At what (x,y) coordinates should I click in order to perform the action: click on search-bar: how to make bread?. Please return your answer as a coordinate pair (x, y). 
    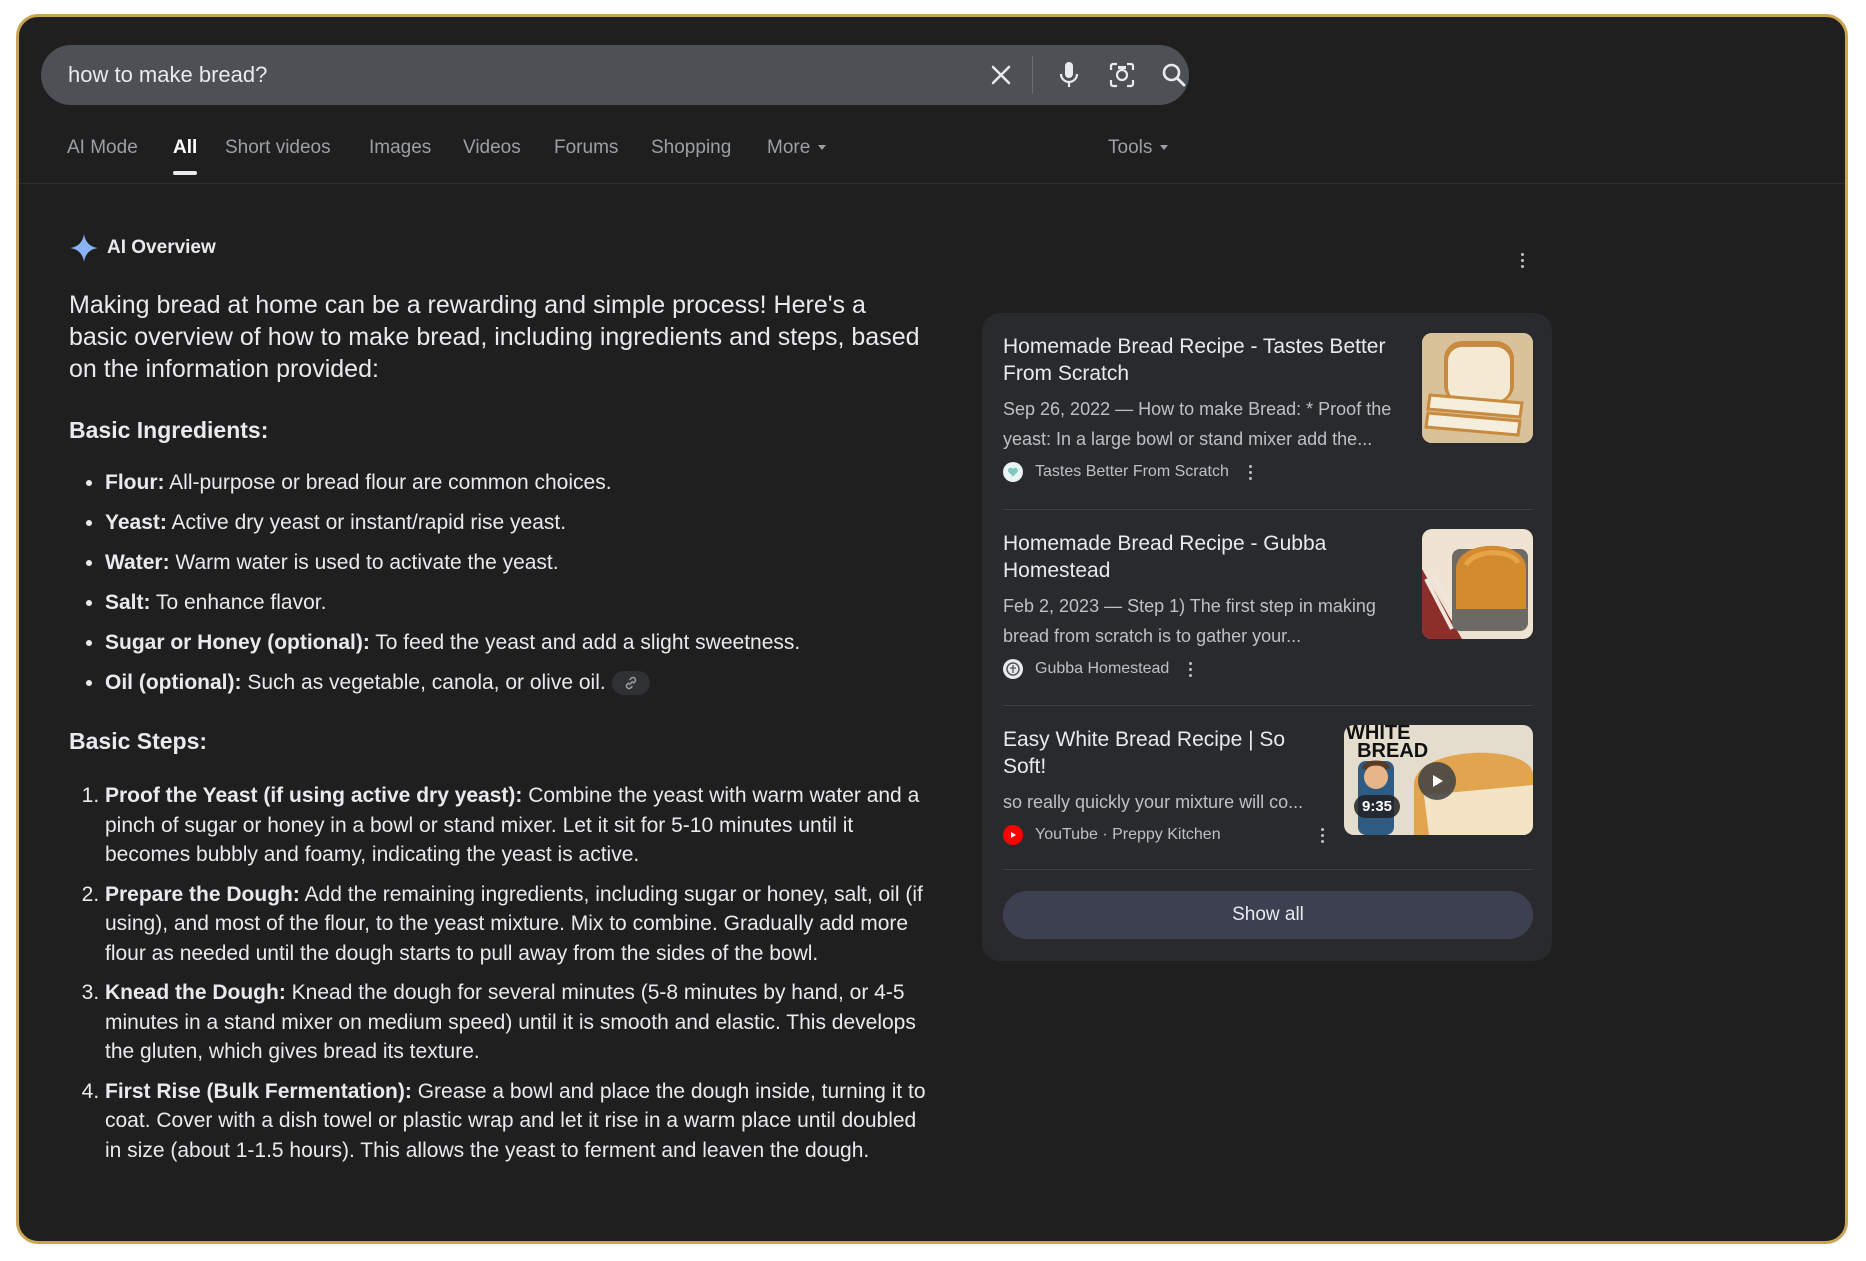
    Looking at the image, I should click on (615, 75).